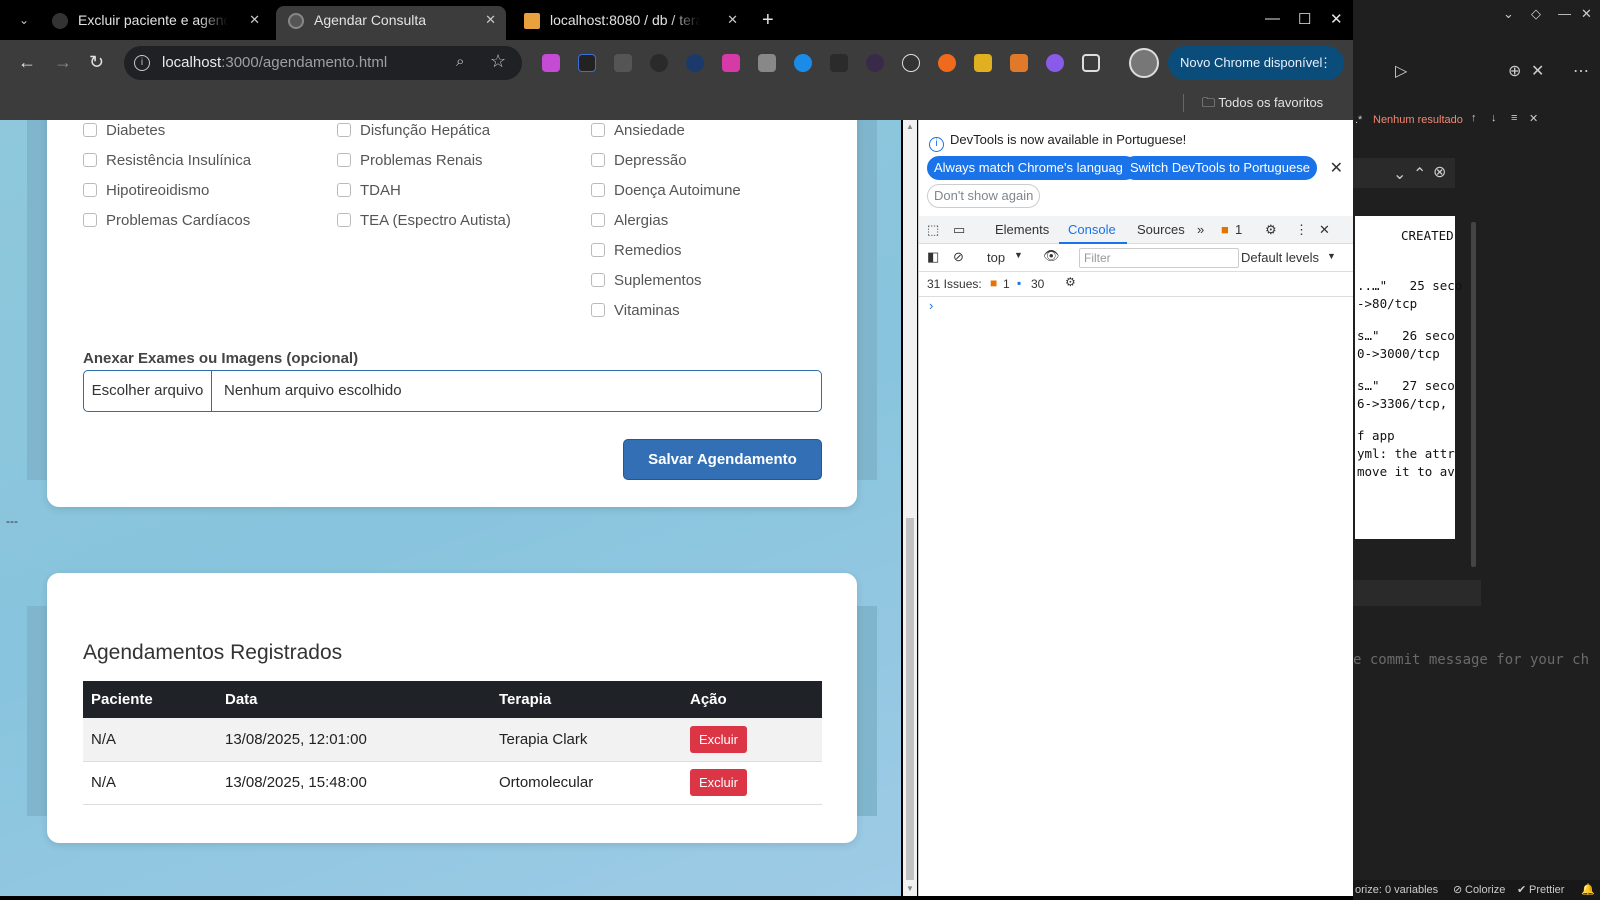 This screenshot has width=1600, height=900. Describe the element at coordinates (413, 130) in the screenshot. I see `condition-checkbox: Disfunção Hepática` at that location.